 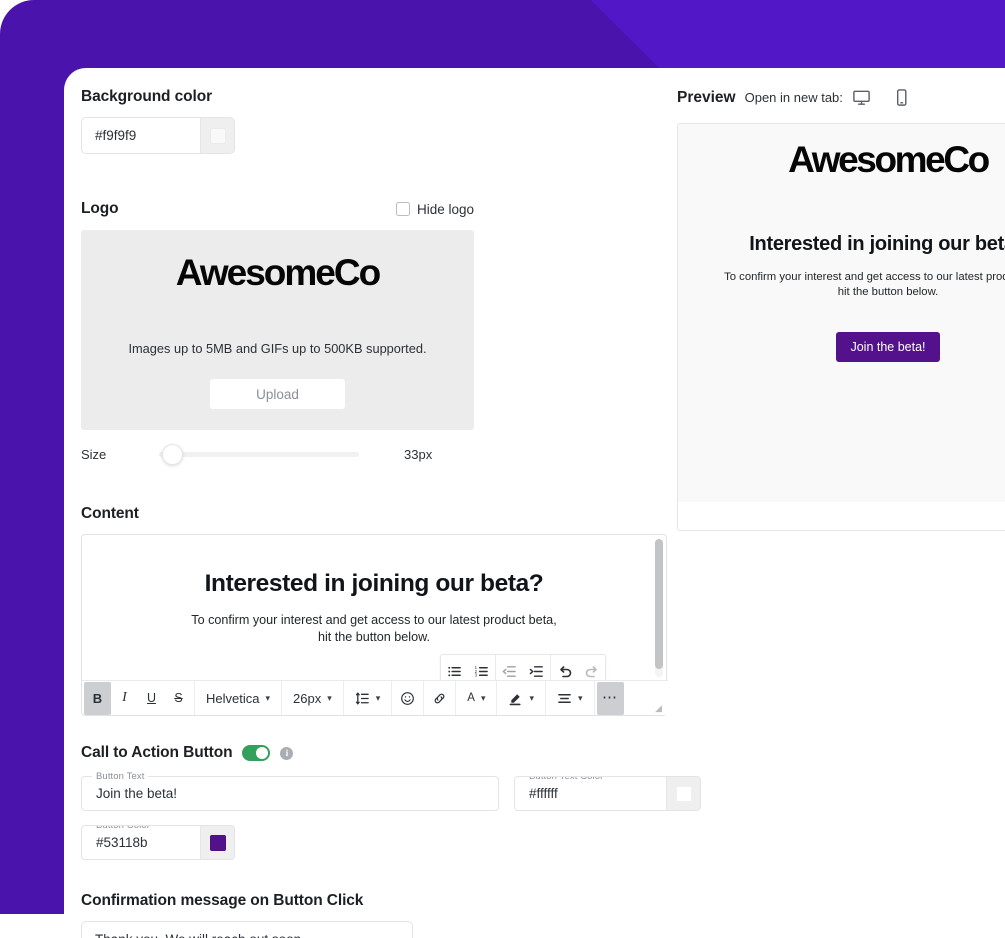 I want to click on hide-logo-label: Hide logo, so click(x=445, y=209).